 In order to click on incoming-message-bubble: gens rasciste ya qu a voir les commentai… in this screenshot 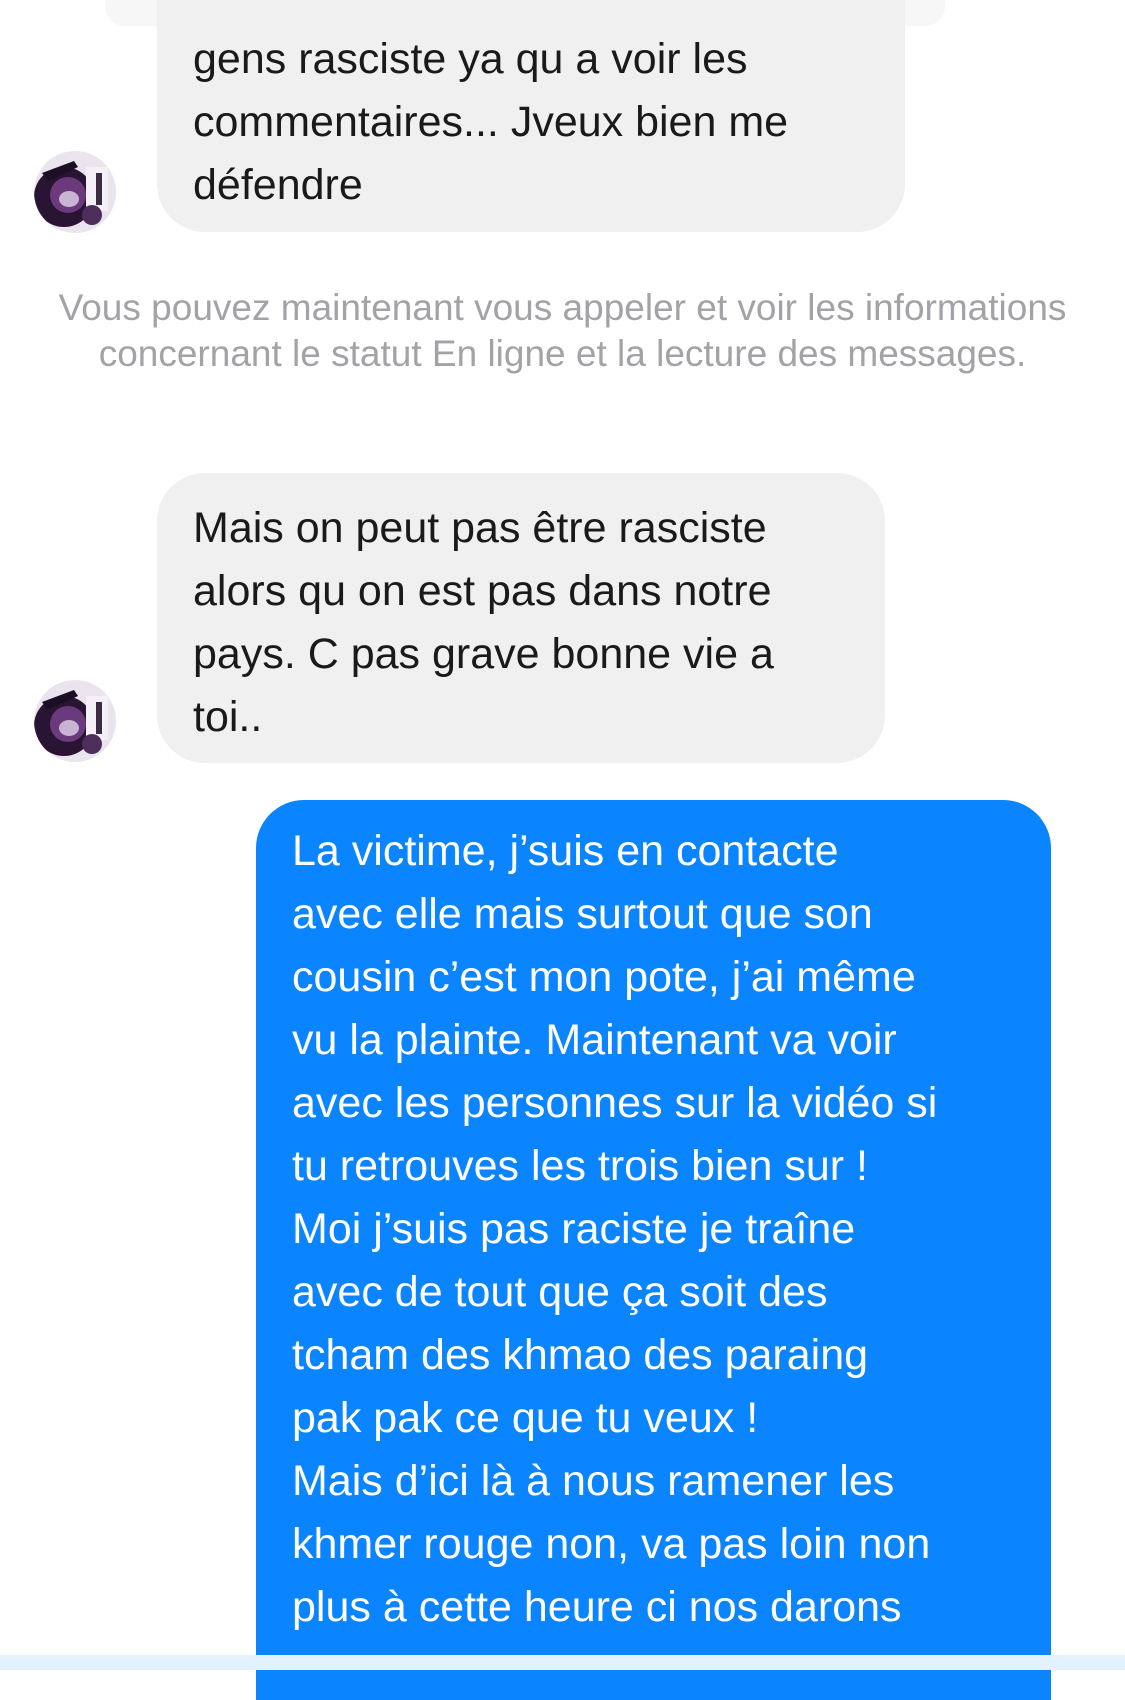, I will do `click(531, 116)`.